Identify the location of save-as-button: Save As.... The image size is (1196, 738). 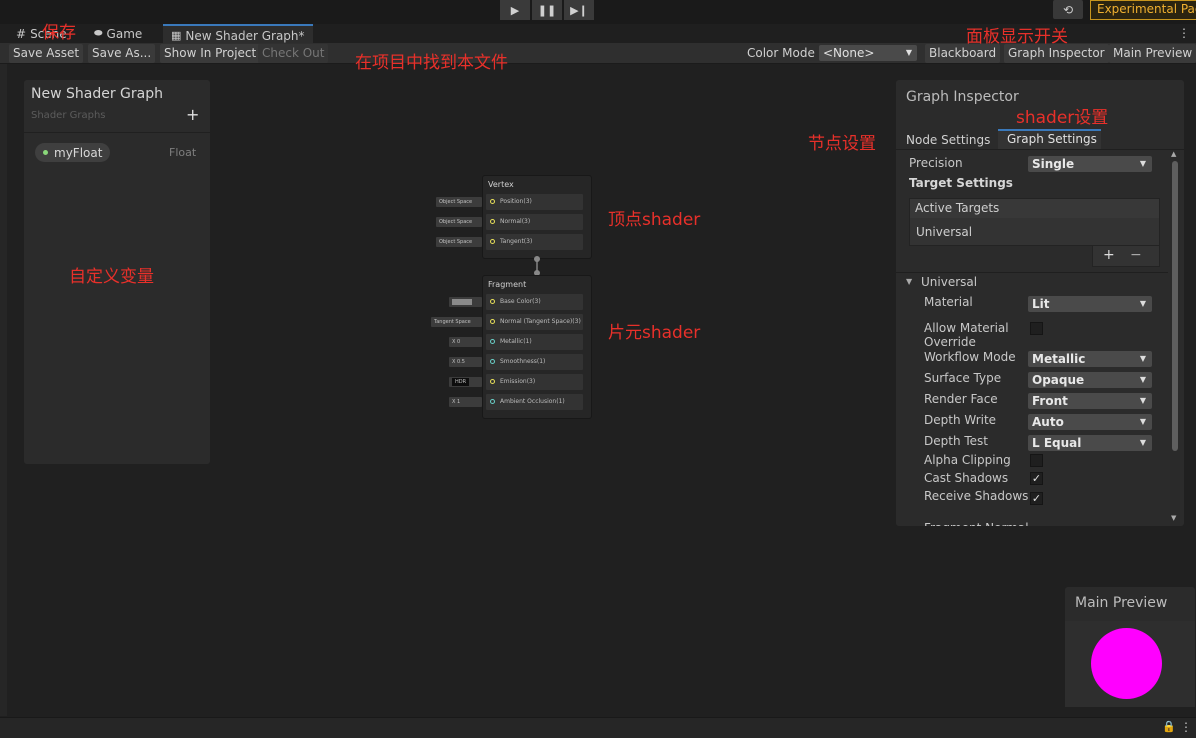
(122, 53).